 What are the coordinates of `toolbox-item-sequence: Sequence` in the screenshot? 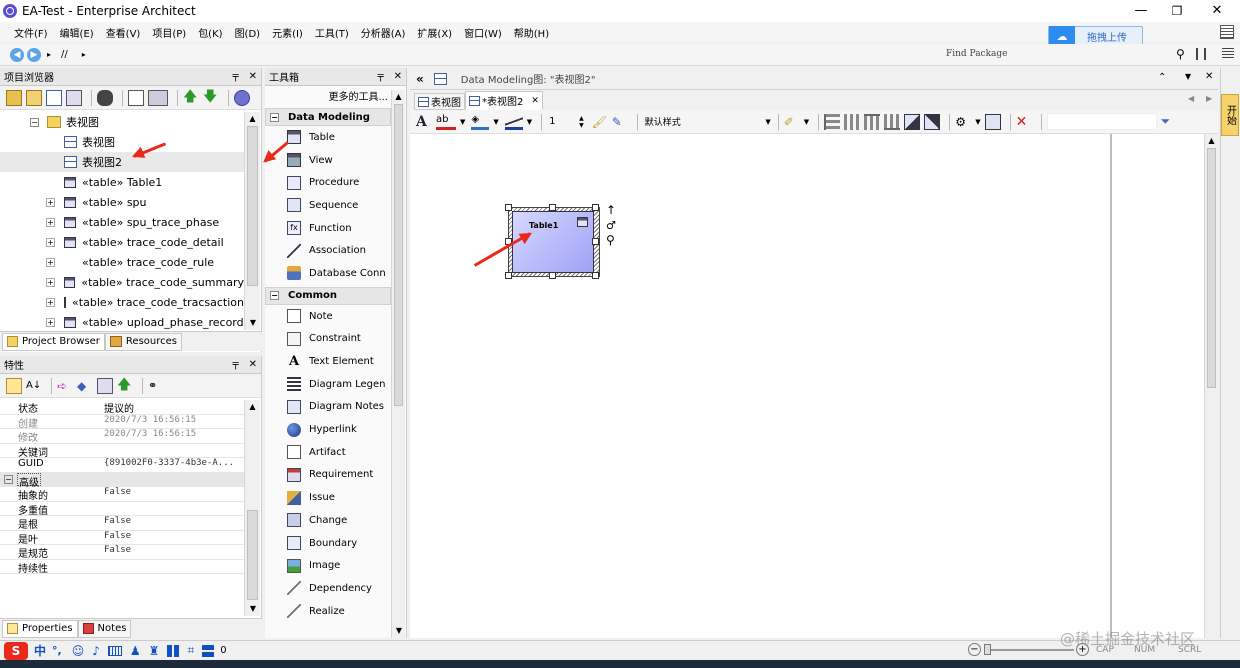 It's located at (328, 205).